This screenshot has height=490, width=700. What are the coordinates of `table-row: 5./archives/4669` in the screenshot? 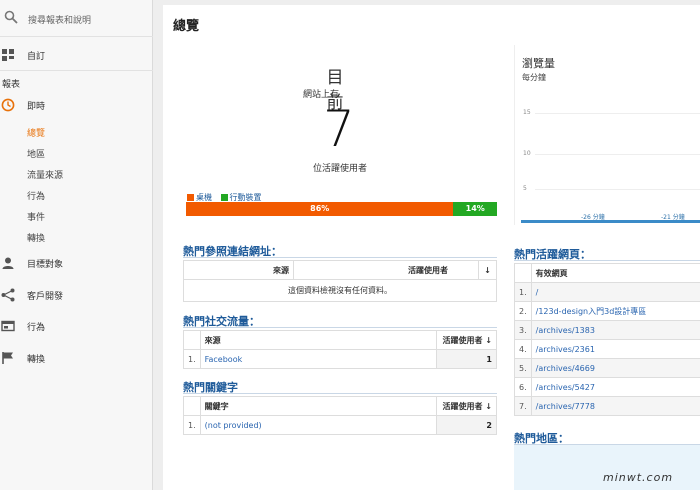 It's located at (607, 368).